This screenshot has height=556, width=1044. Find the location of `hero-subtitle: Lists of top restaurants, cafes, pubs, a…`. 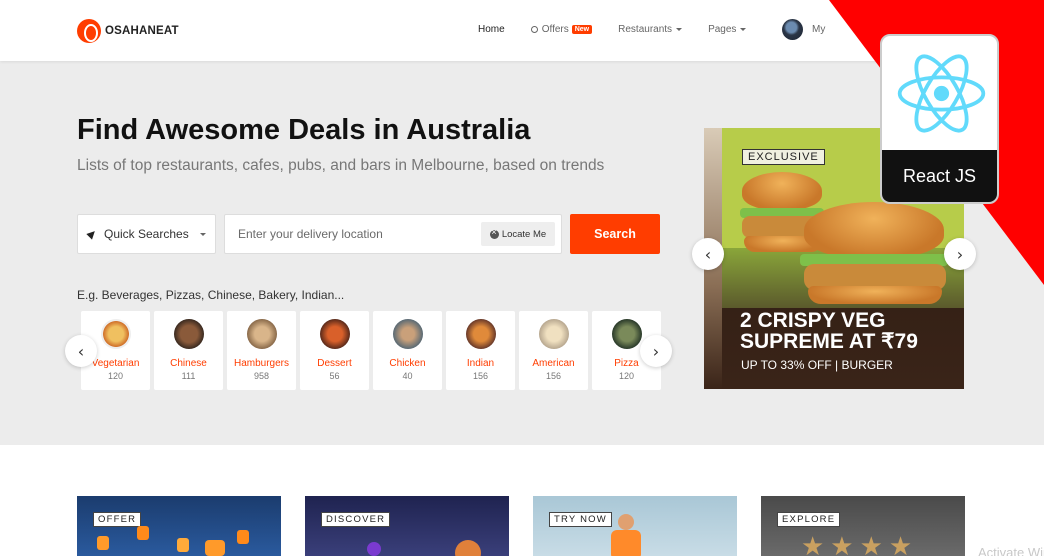

hero-subtitle: Lists of top restaurants, cafes, pubs, a… is located at coordinates (341, 165).